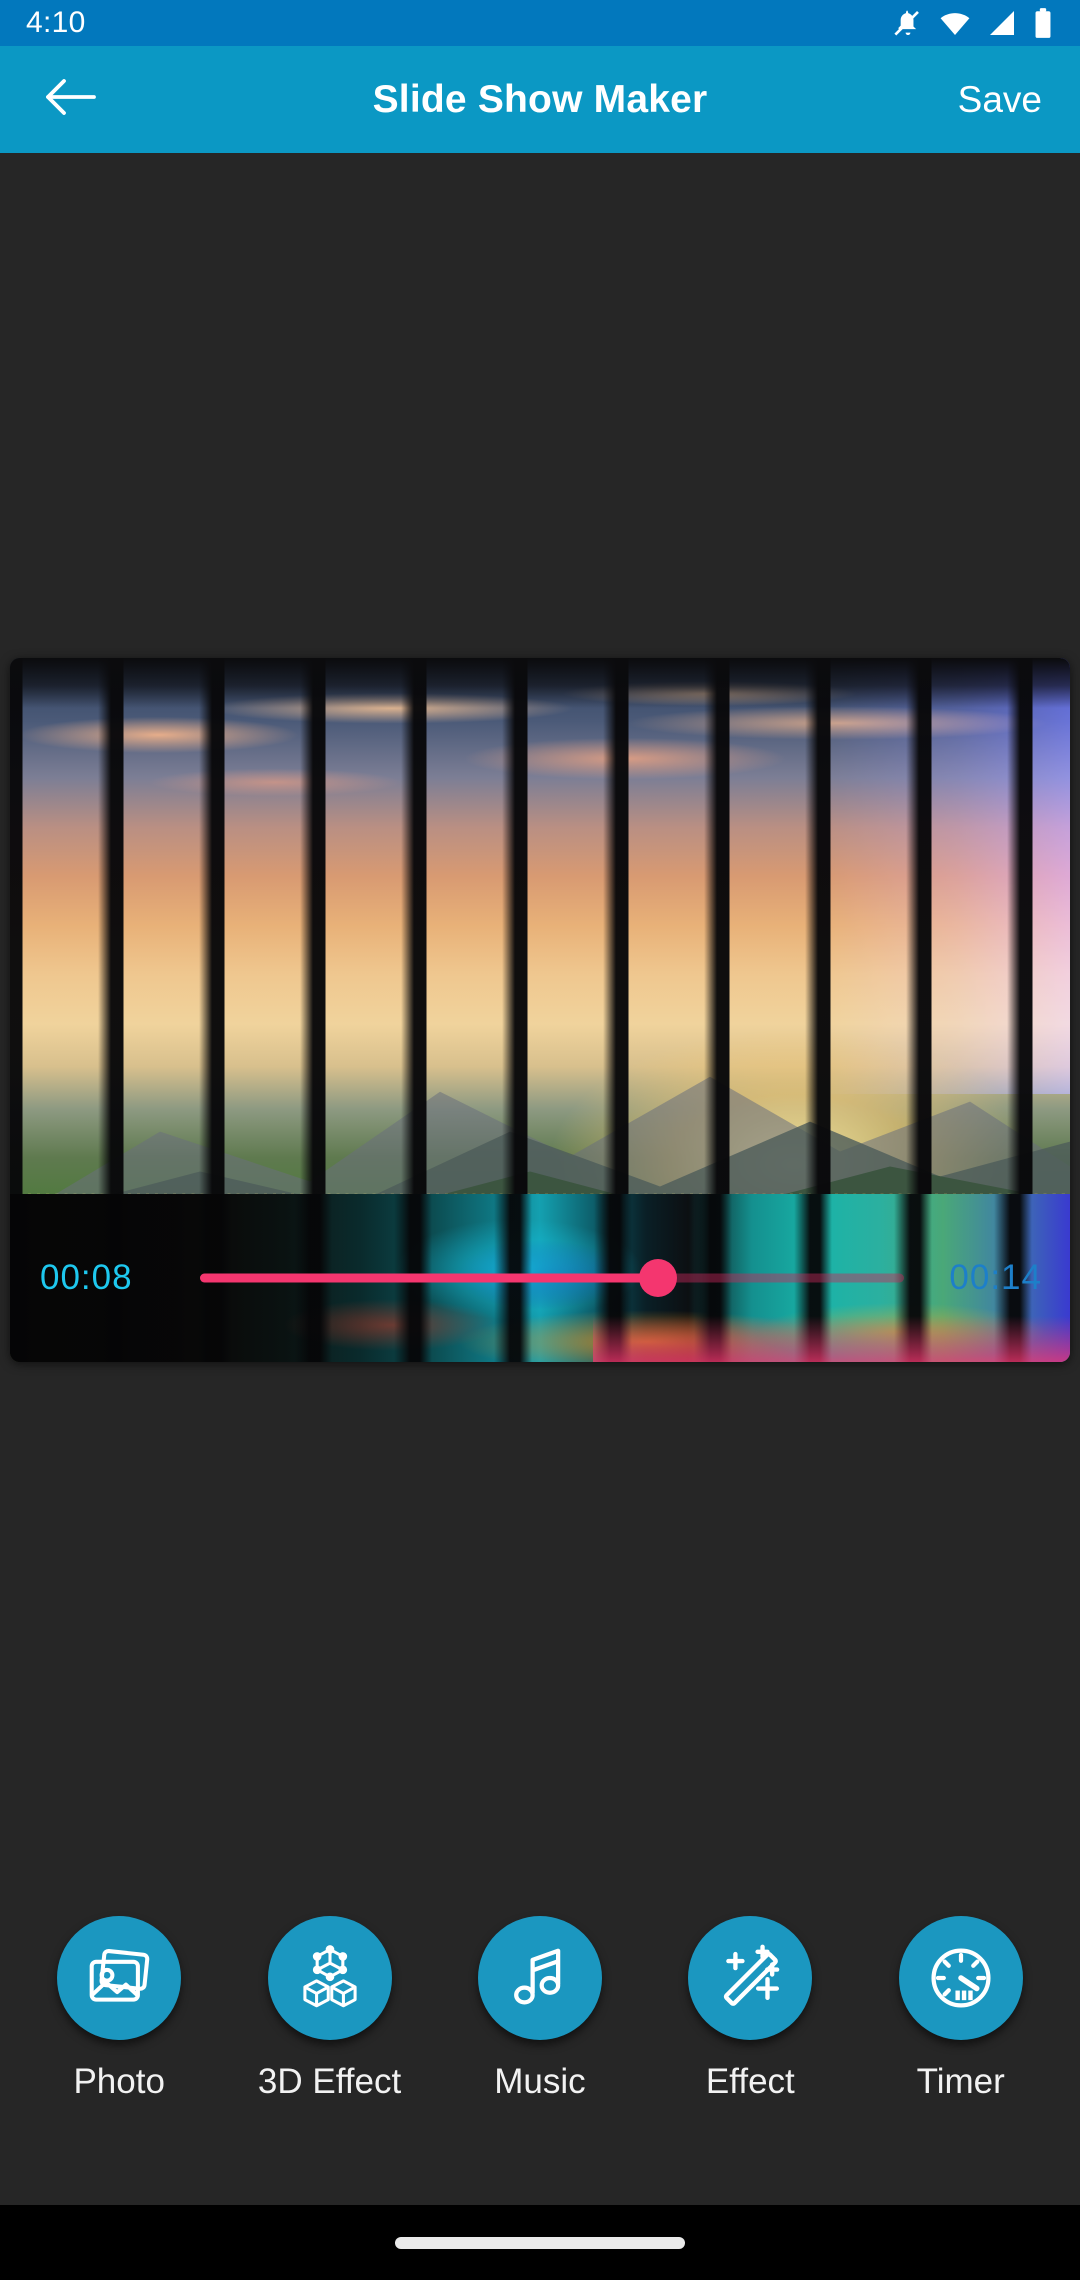 The height and width of the screenshot is (2280, 1080). I want to click on timeline-pink-glow, so click(831, 1339).